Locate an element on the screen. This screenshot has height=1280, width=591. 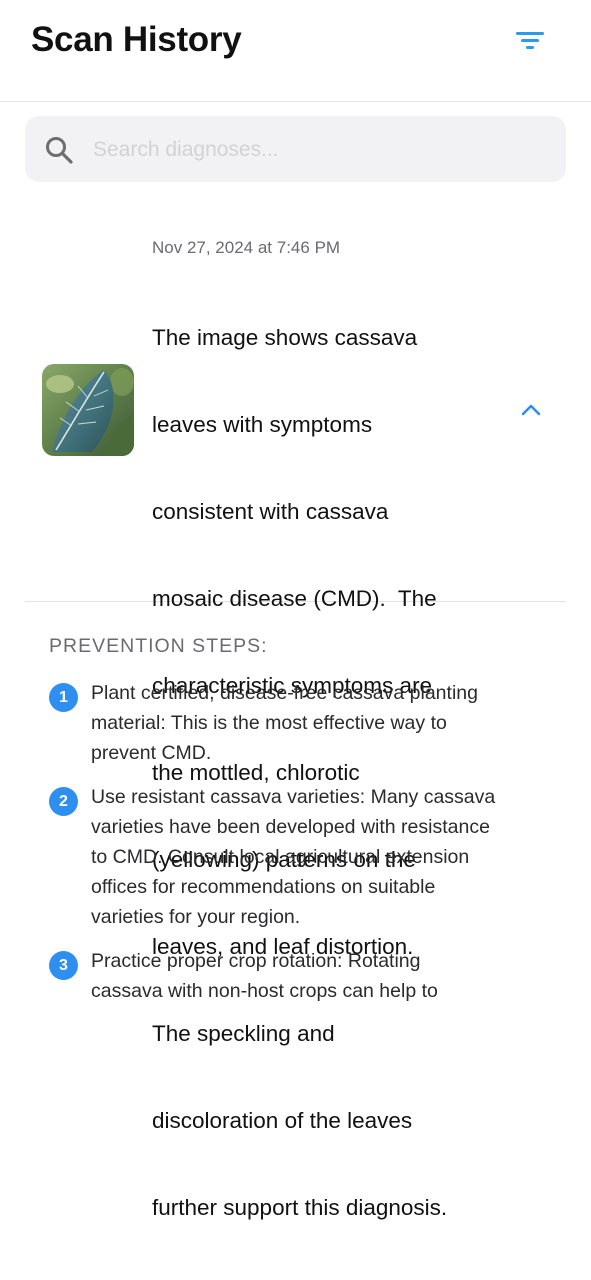
filter-lines-icon is located at coordinates (530, 40).